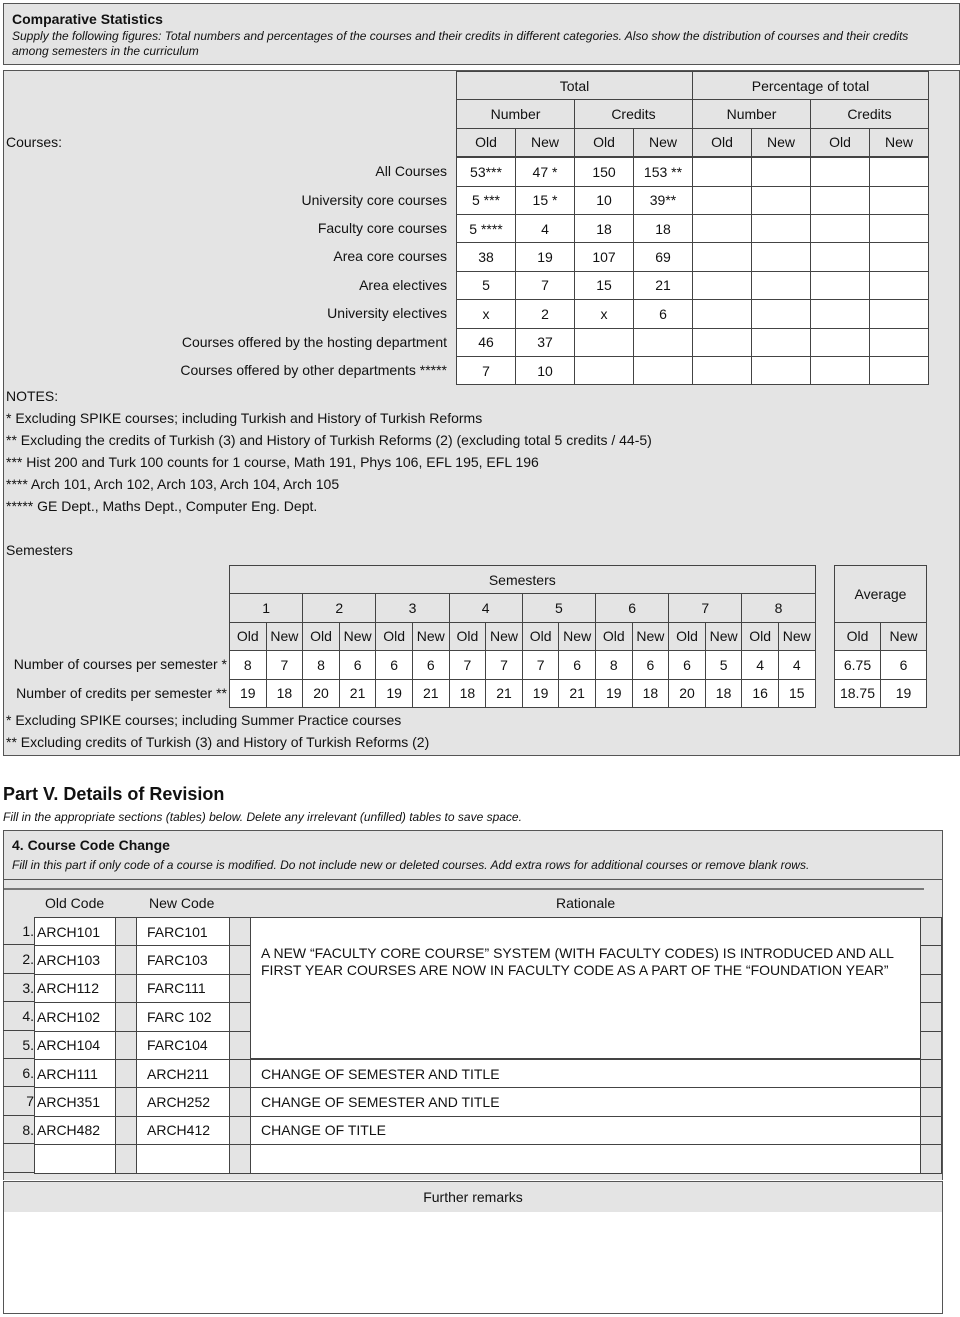  I want to click on data-cell: 150, so click(604, 172).